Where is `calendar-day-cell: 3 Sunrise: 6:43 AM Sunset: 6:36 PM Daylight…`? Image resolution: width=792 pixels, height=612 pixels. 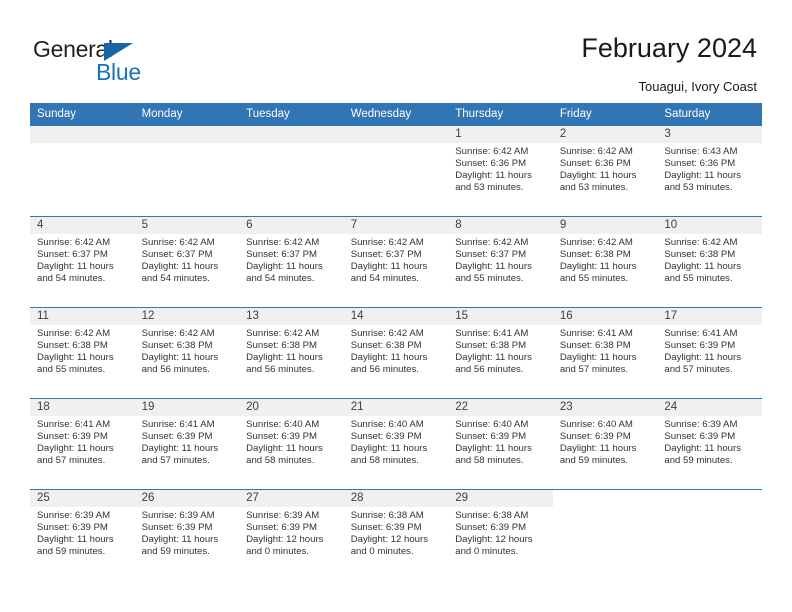 calendar-day-cell: 3 Sunrise: 6:43 AM Sunset: 6:36 PM Daylight… is located at coordinates (709, 171).